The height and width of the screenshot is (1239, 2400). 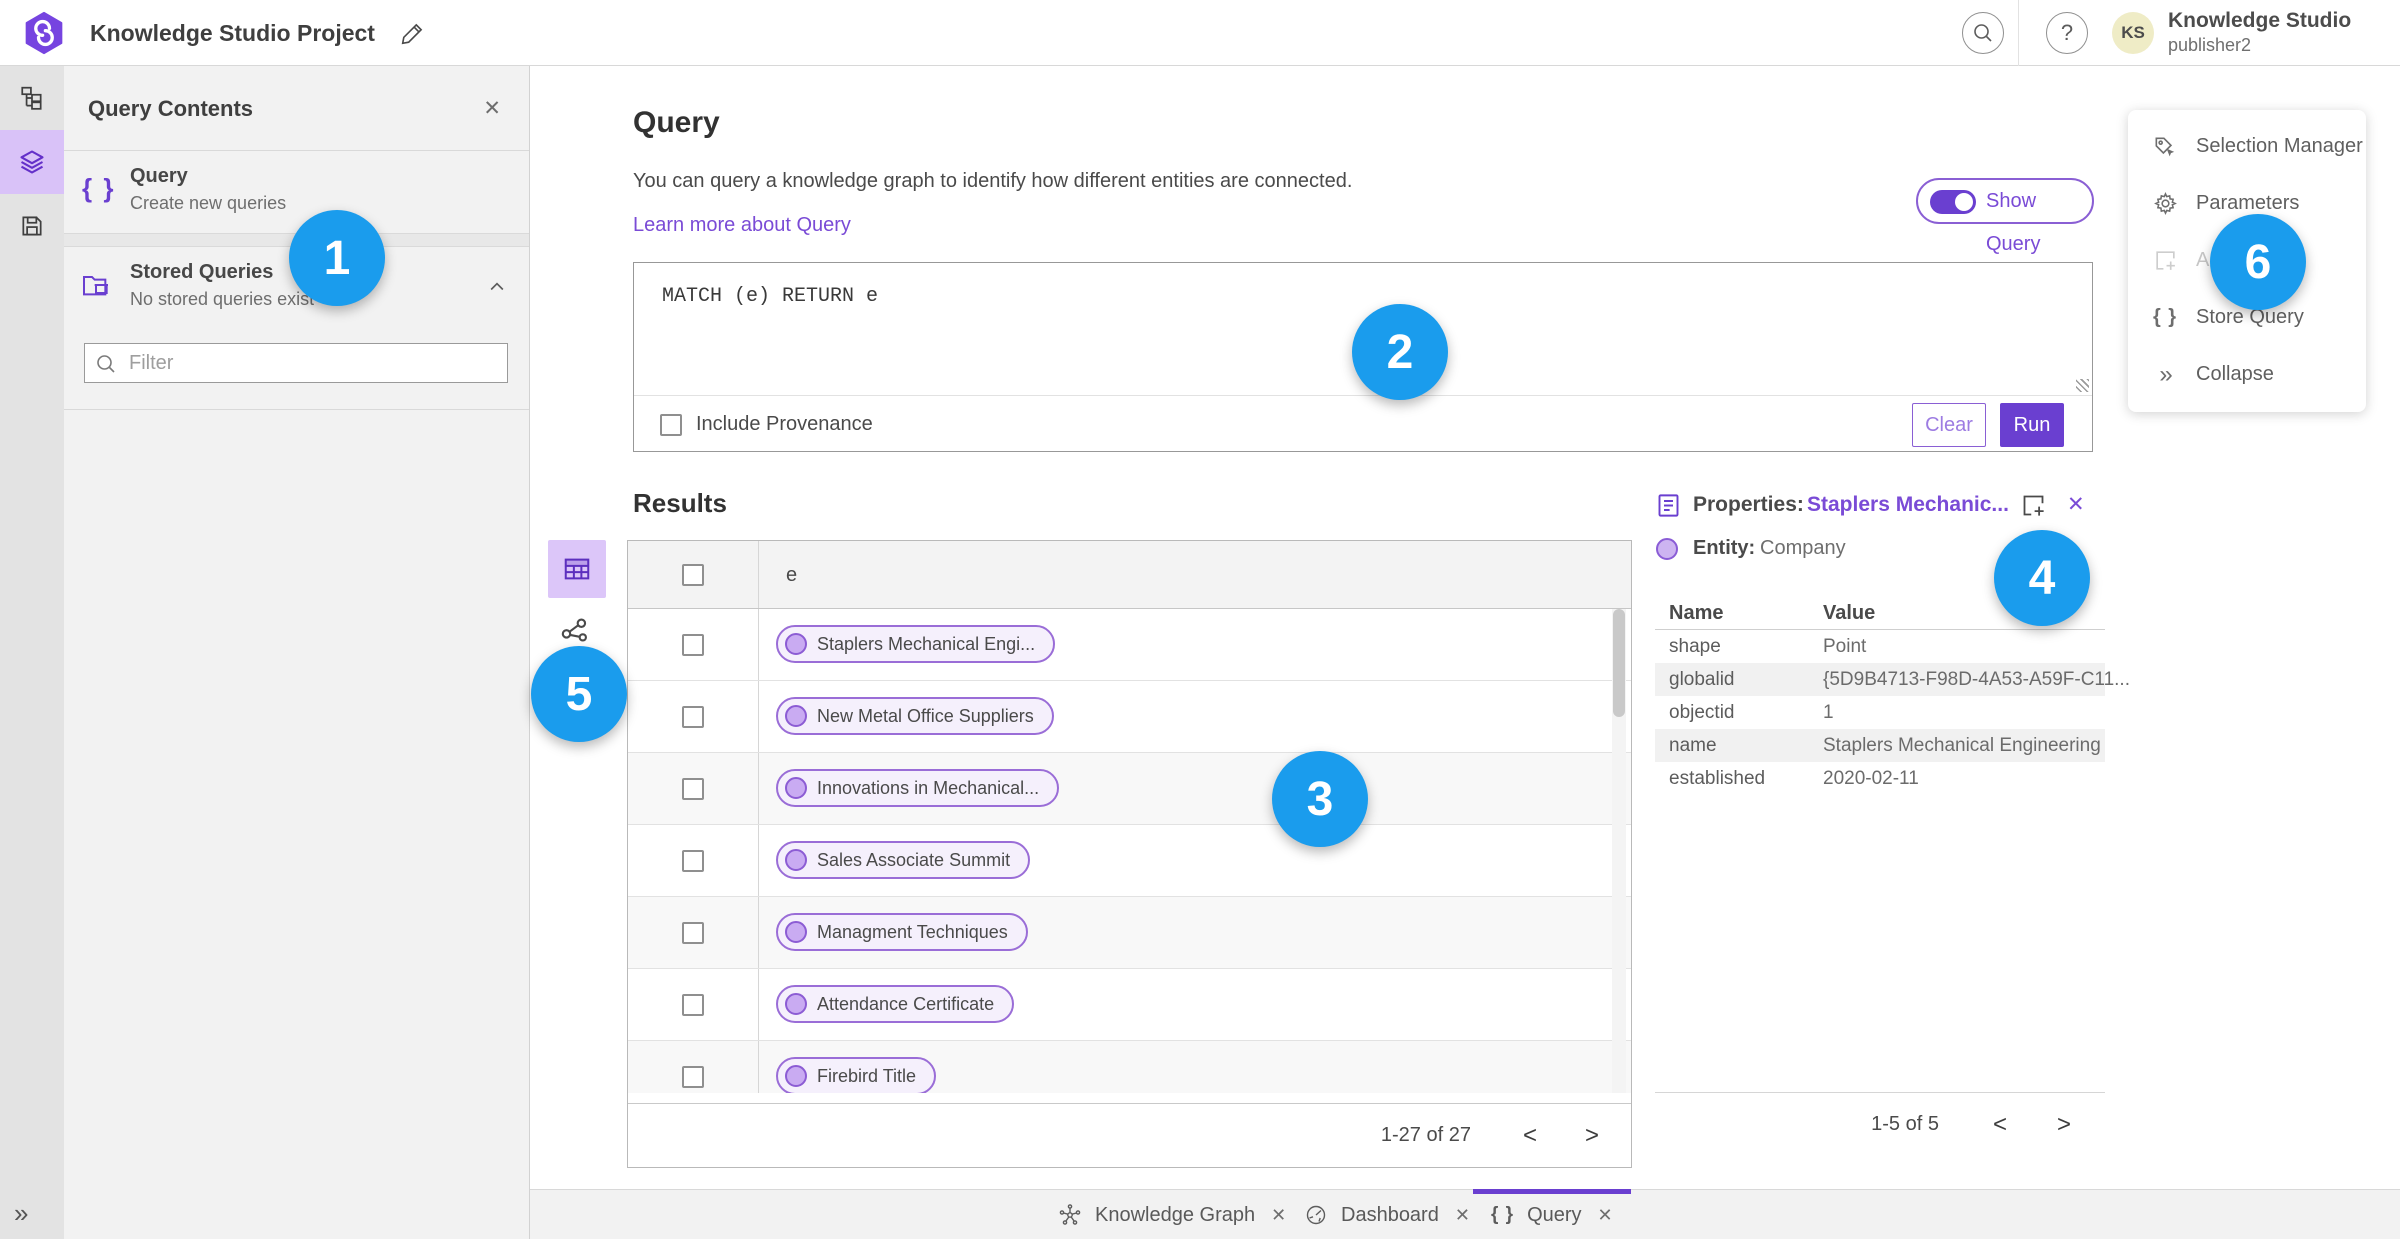 I want to click on scrollbar-thumb, so click(x=1619, y=663).